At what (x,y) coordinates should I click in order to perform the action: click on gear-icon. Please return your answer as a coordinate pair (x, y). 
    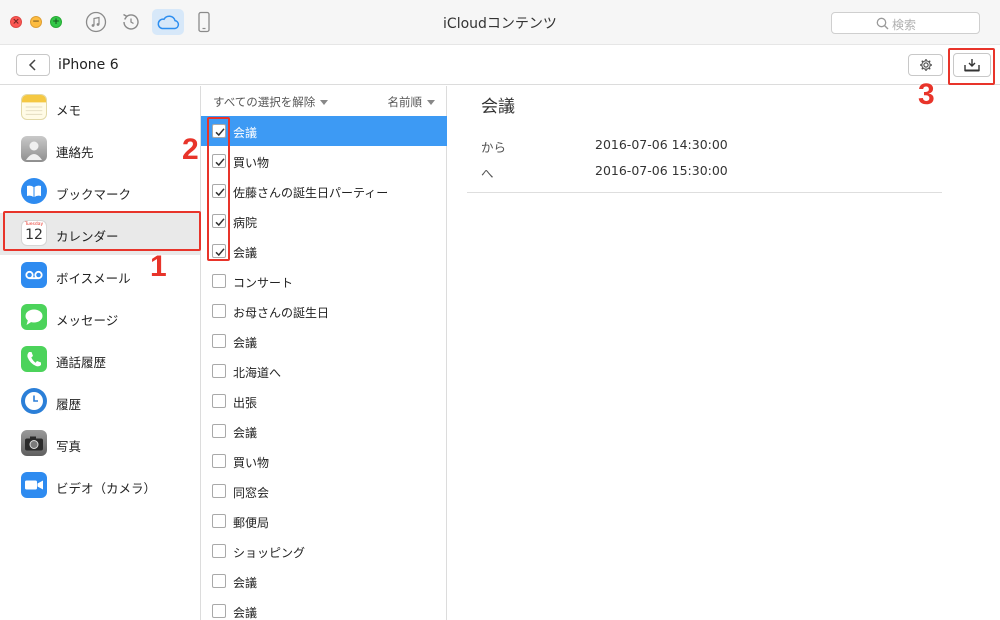
    Looking at the image, I should click on (925, 65).